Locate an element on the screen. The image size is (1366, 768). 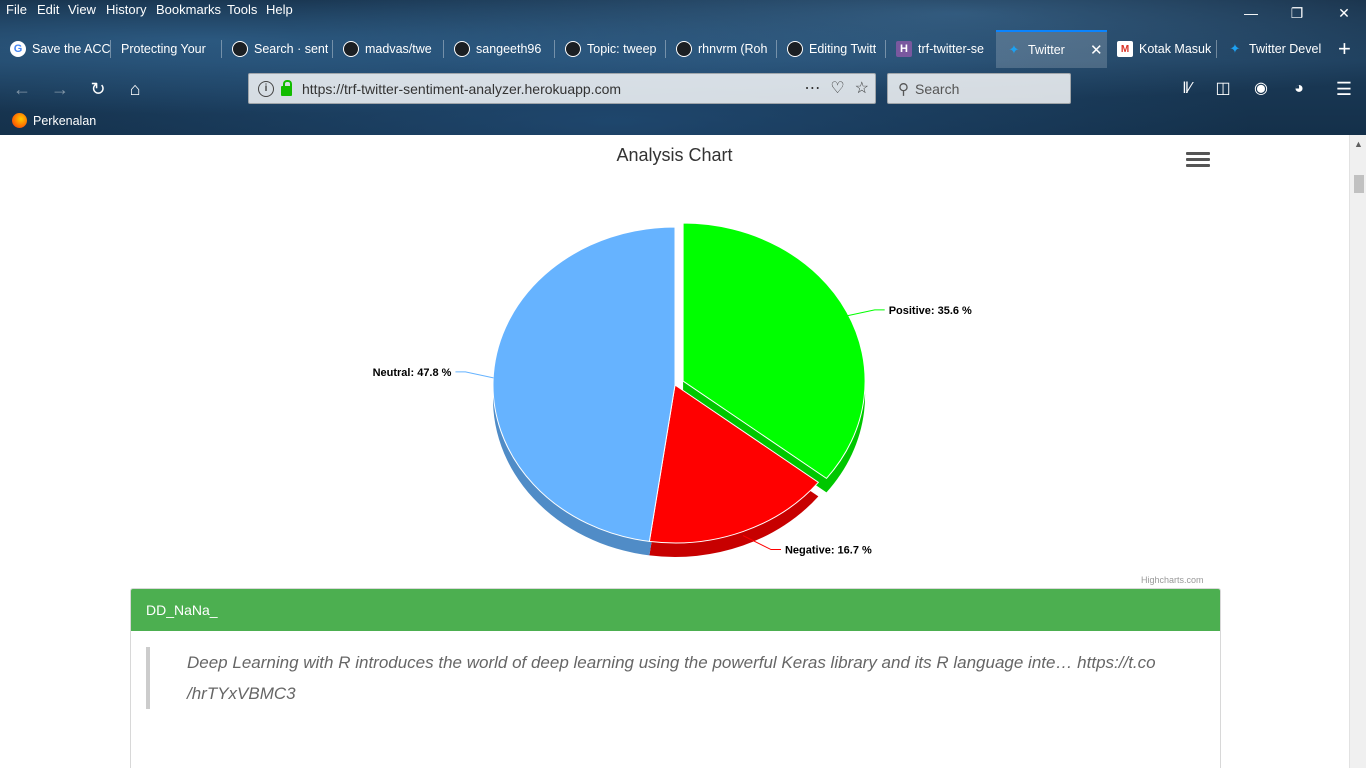
tab-label: Kotak Masuk is located at coordinates (1175, 49).